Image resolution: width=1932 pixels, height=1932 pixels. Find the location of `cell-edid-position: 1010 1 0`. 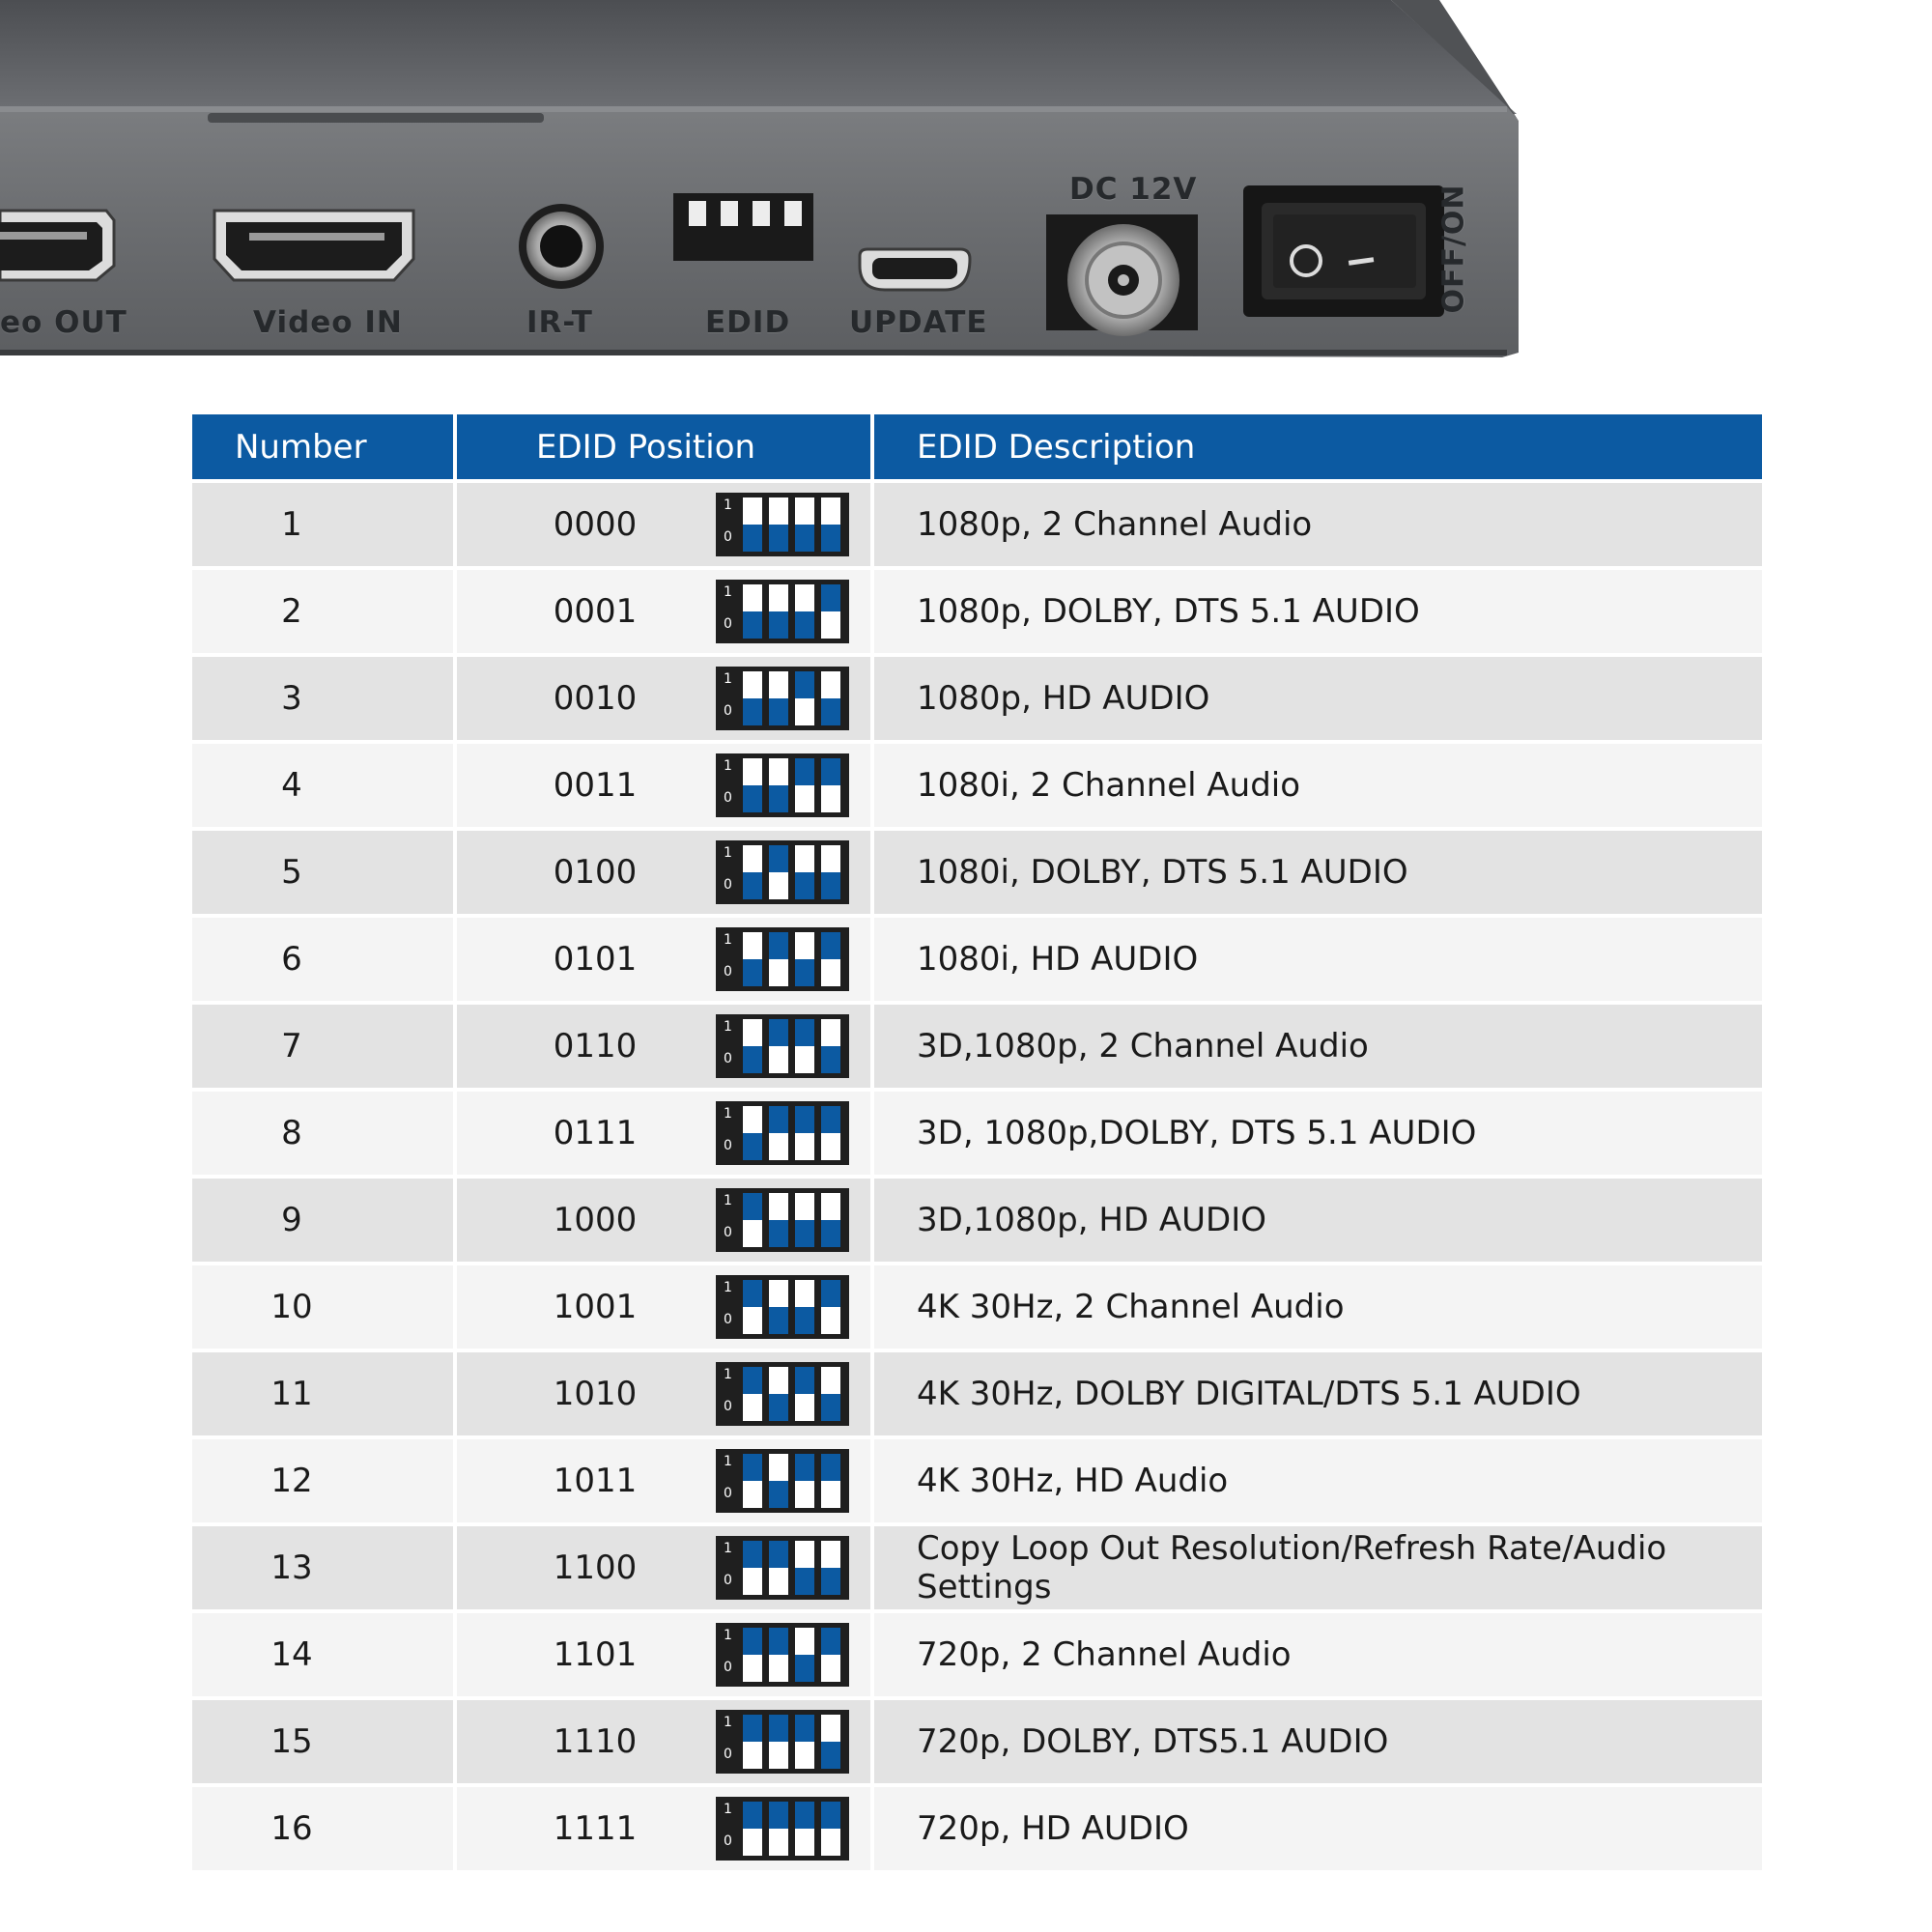

cell-edid-position: 1010 1 0 is located at coordinates (661, 1392).